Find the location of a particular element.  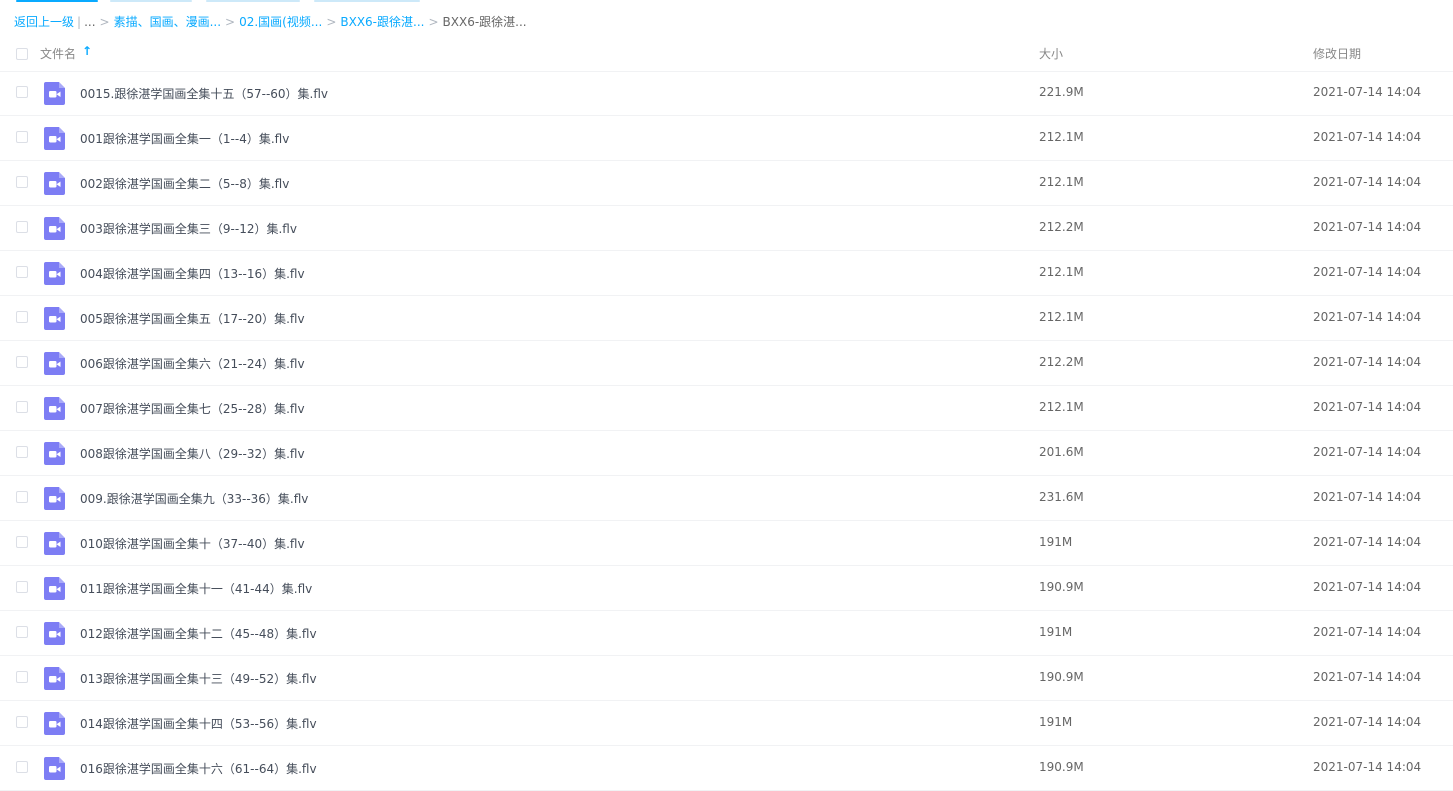

sort-ascending-icon: ↑ is located at coordinates (87, 51).